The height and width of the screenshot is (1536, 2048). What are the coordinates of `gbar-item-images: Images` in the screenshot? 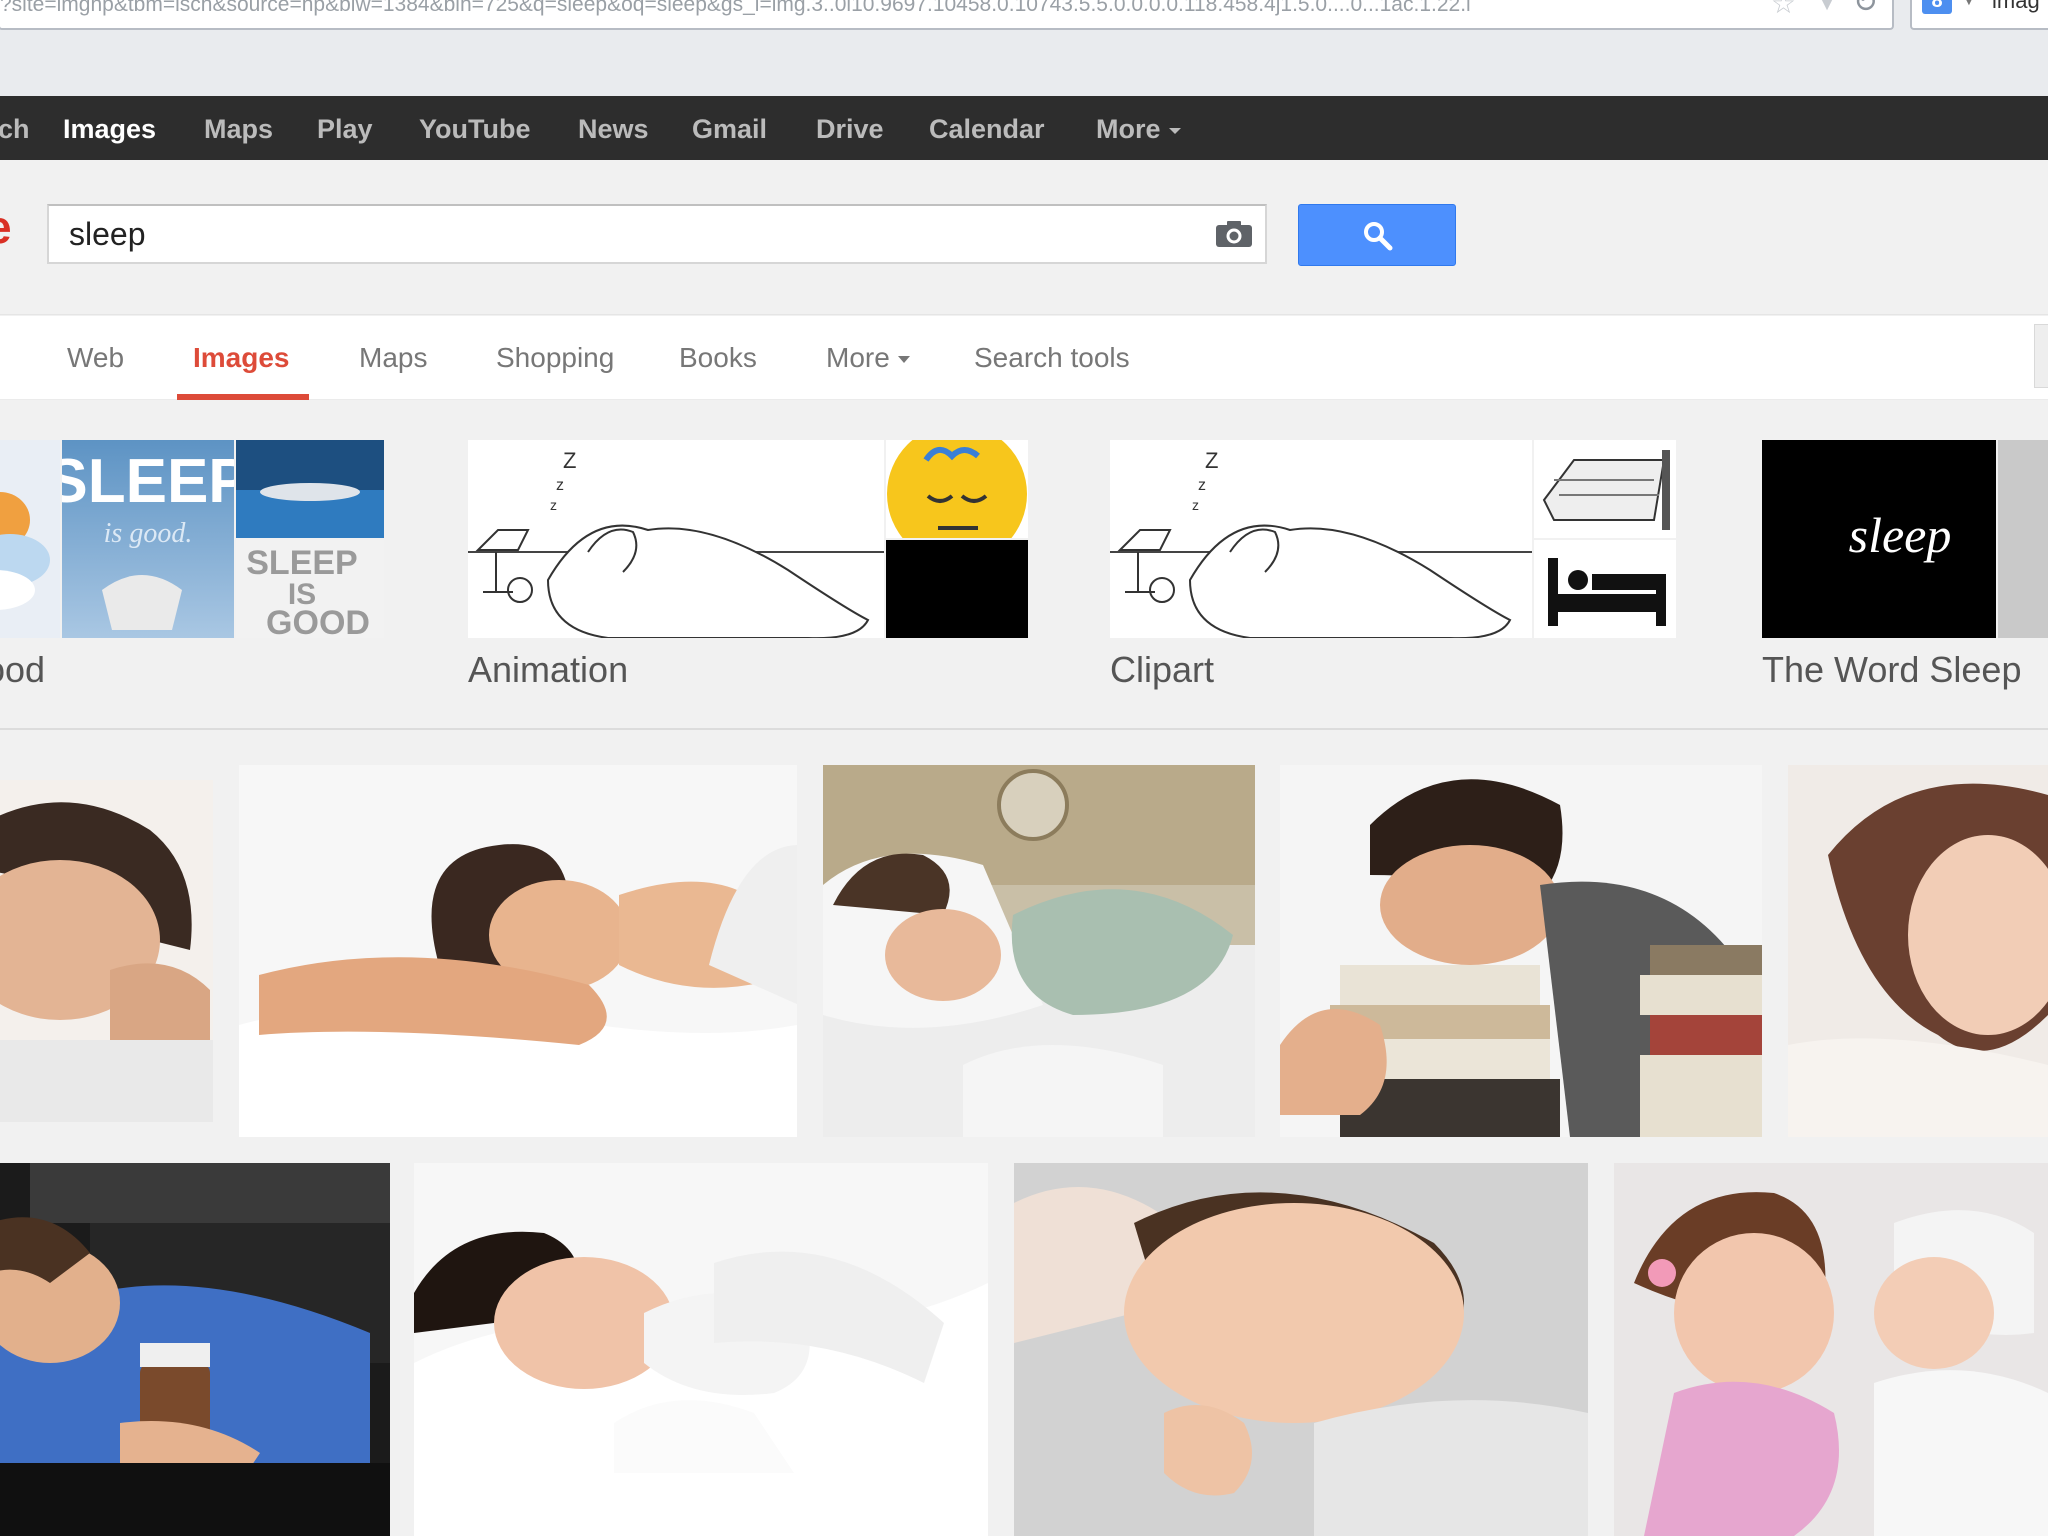 It's located at (109, 128).